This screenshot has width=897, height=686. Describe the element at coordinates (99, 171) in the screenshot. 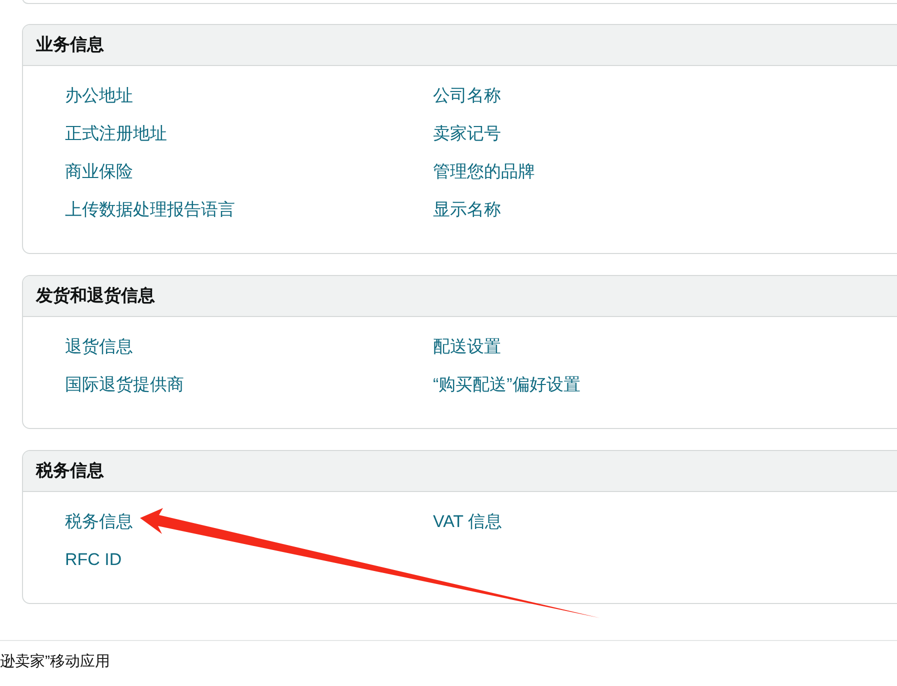

I see `settings-link: 商业保险` at that location.